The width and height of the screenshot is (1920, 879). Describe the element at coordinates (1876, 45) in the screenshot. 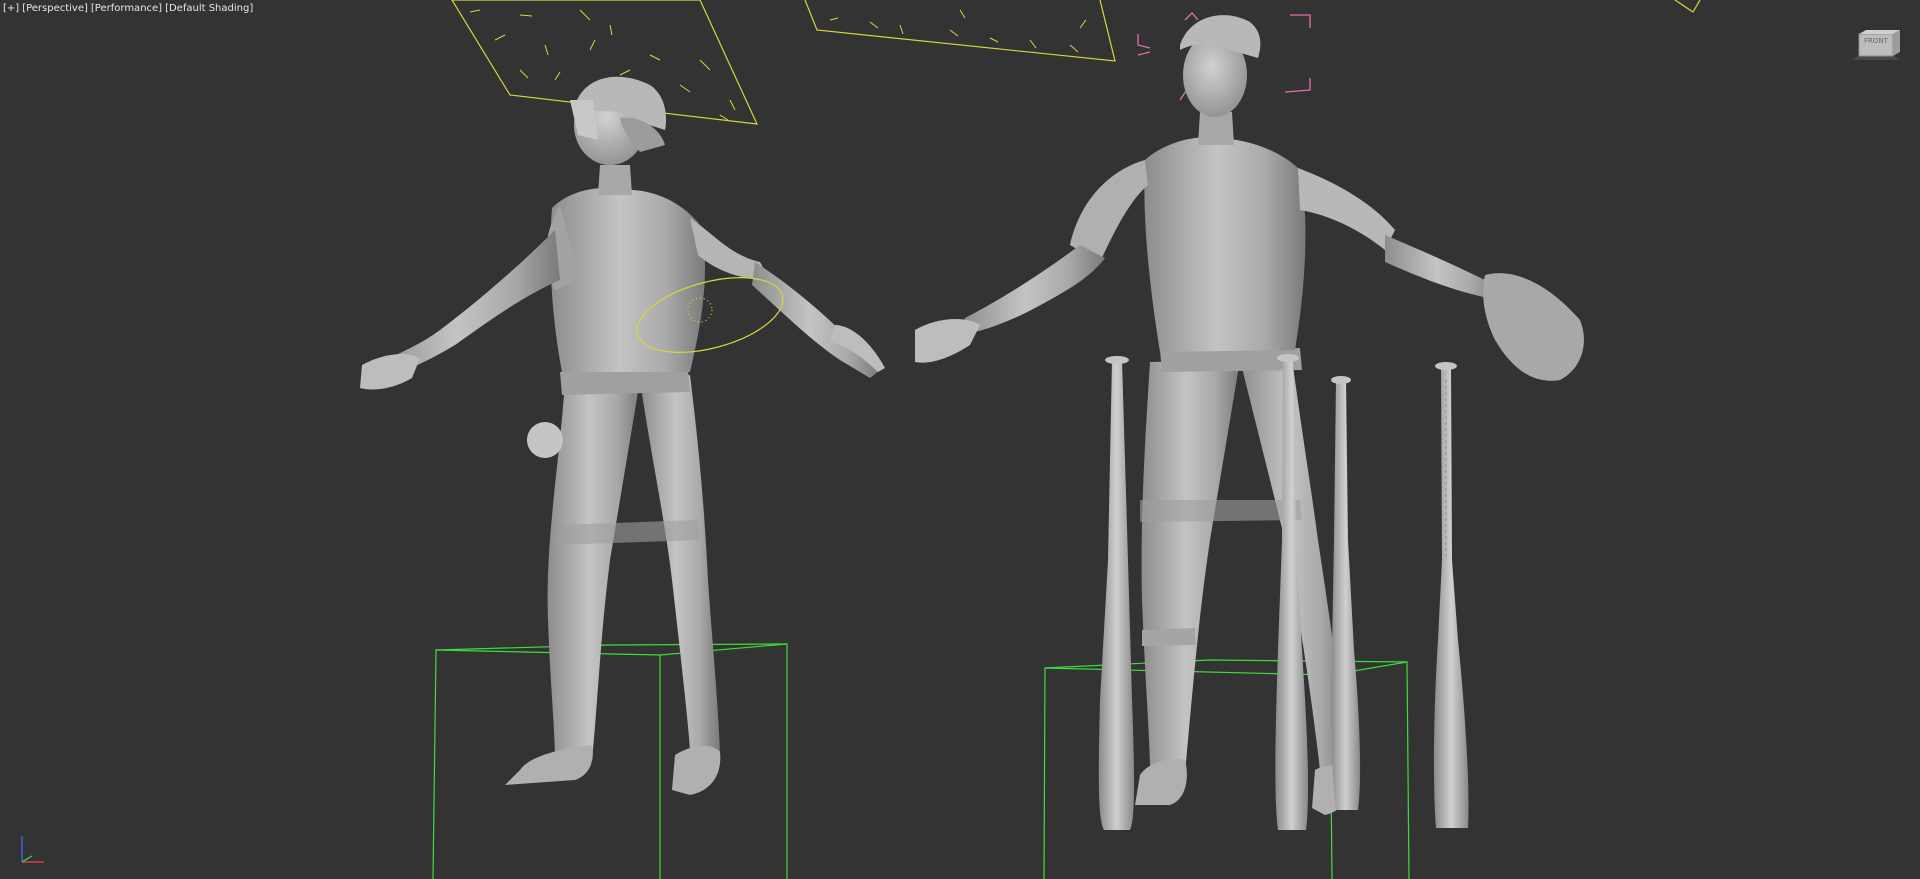

I see `viewcube-icon` at that location.